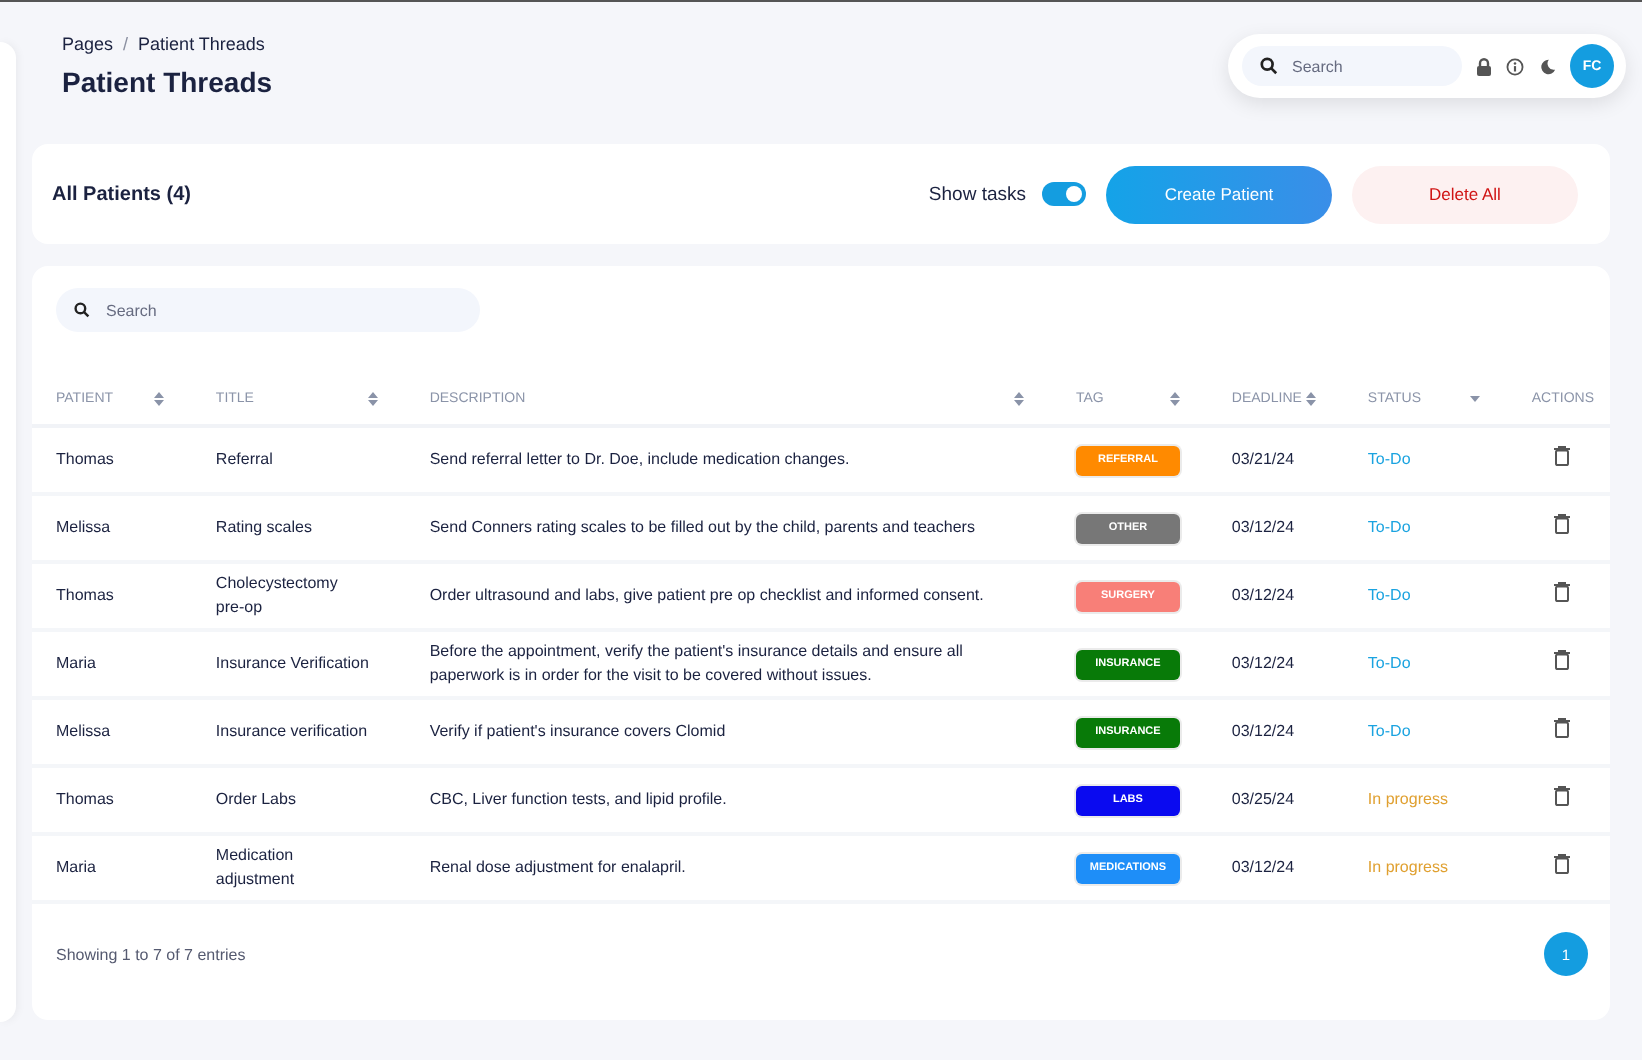 Image resolution: width=1642 pixels, height=1060 pixels. I want to click on table-cell: Insurance verification, so click(292, 732).